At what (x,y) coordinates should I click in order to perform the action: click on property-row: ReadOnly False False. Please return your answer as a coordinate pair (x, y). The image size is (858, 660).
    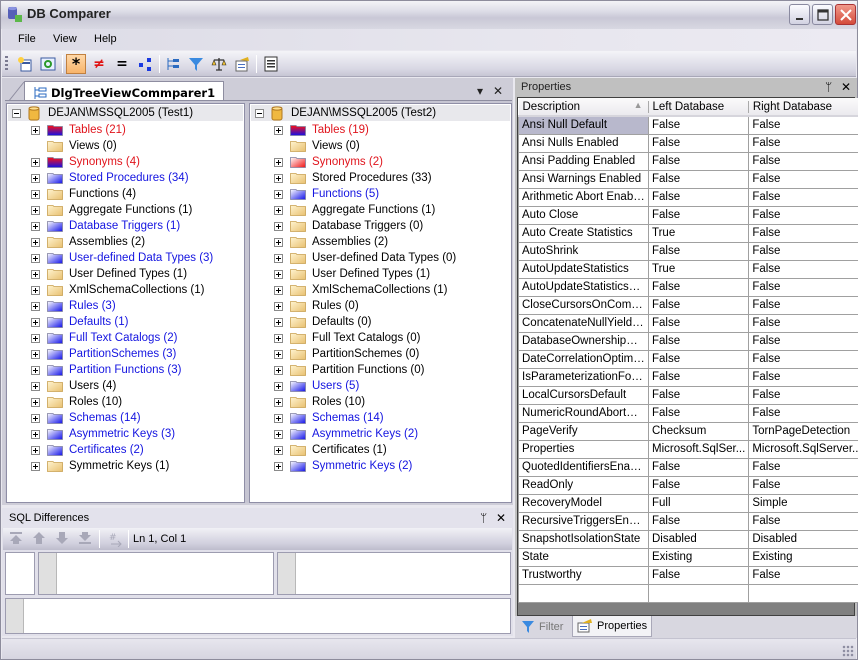
    Looking at the image, I should click on (688, 485).